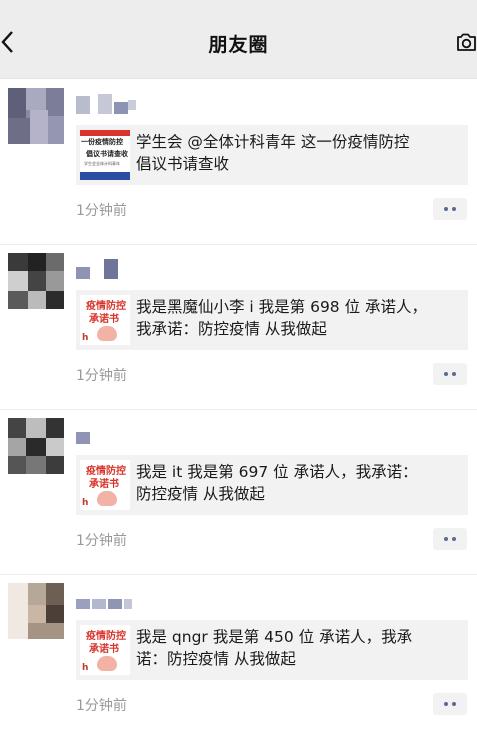 This screenshot has width=477, height=740. What do you see at coordinates (105, 155) in the screenshot?
I see `link-thumbnail: 一份疫情防控 倡议书请查收 学生会全体计科青年` at bounding box center [105, 155].